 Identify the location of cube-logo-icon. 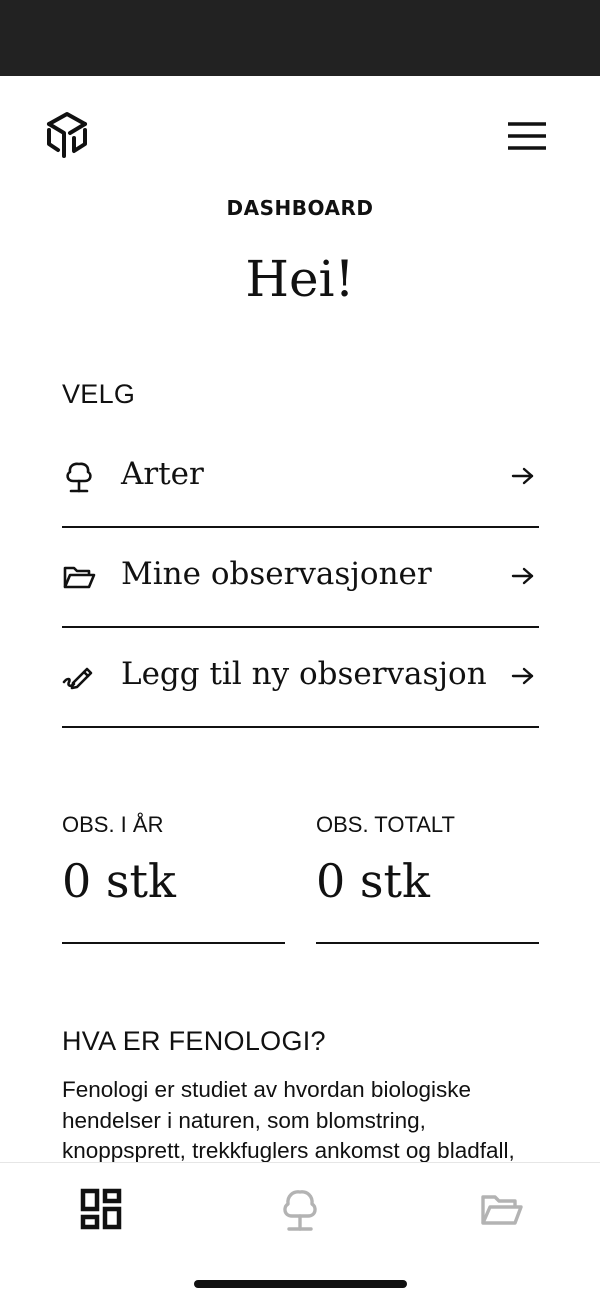
(67, 134).